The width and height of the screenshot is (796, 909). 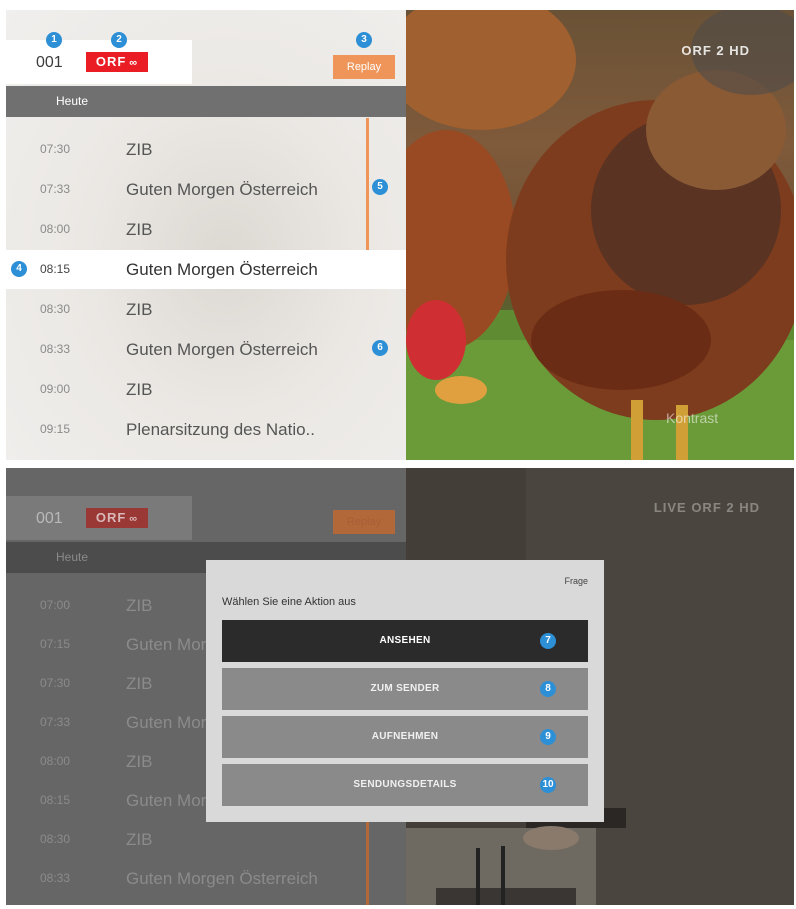 What do you see at coordinates (364, 40) in the screenshot?
I see `marker-3: 3` at bounding box center [364, 40].